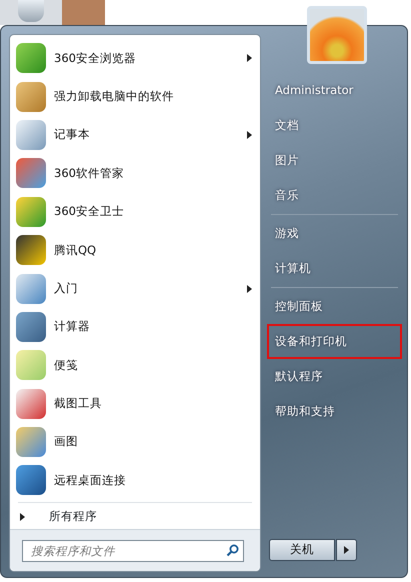 The height and width of the screenshot is (582, 411). What do you see at coordinates (83, 12) in the screenshot?
I see `photo-placeholder` at bounding box center [83, 12].